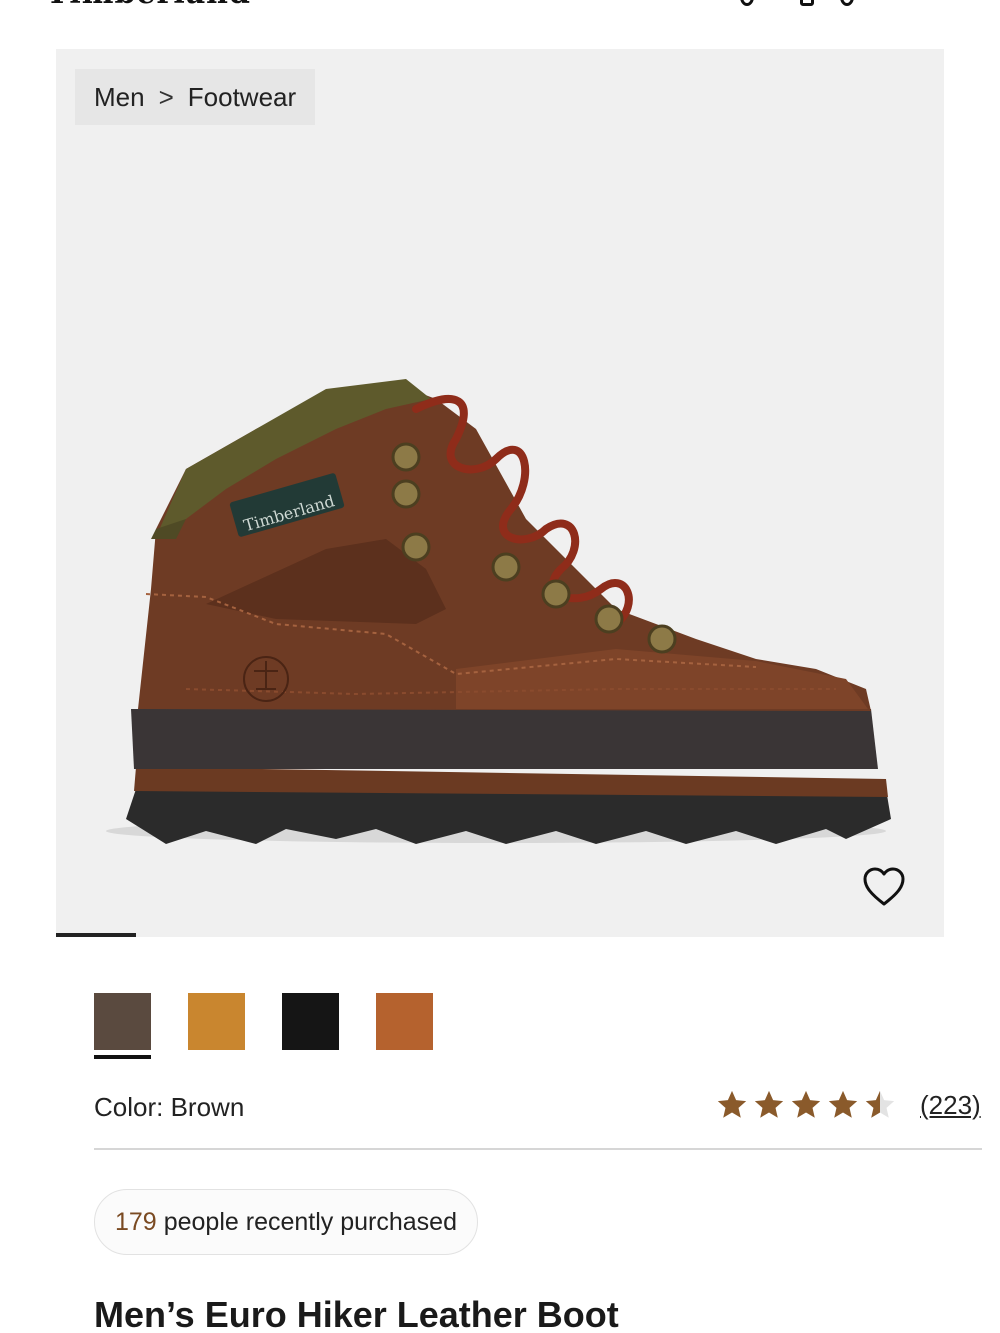 Image resolution: width=1000 pixels, height=1333 pixels. Describe the element at coordinates (122, 1026) in the screenshot. I see `swatch-brown` at that location.